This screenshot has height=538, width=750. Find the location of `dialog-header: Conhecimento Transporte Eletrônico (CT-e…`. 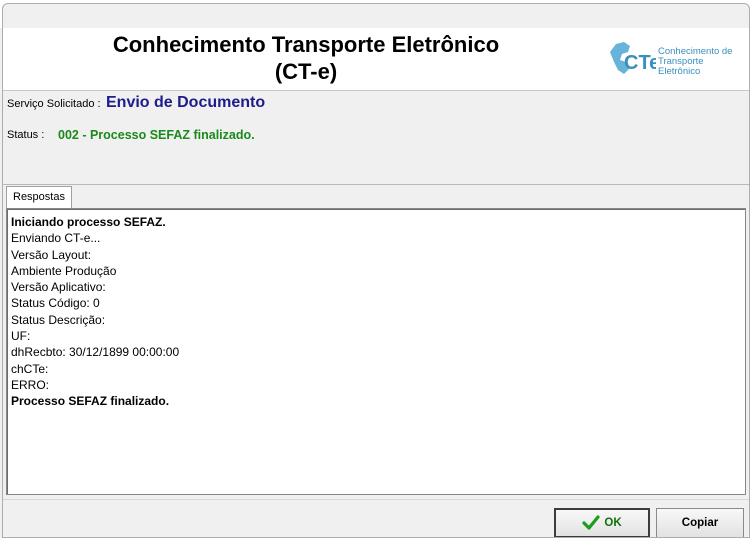

dialog-header: Conhecimento Transporte Eletrônico (CT-e… is located at coordinates (376, 59).